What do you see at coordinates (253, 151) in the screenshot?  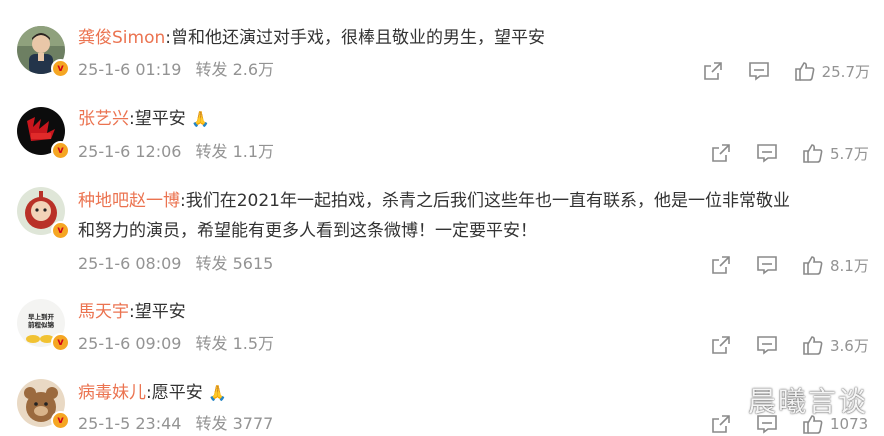 I see `repost-count: 1.1万` at bounding box center [253, 151].